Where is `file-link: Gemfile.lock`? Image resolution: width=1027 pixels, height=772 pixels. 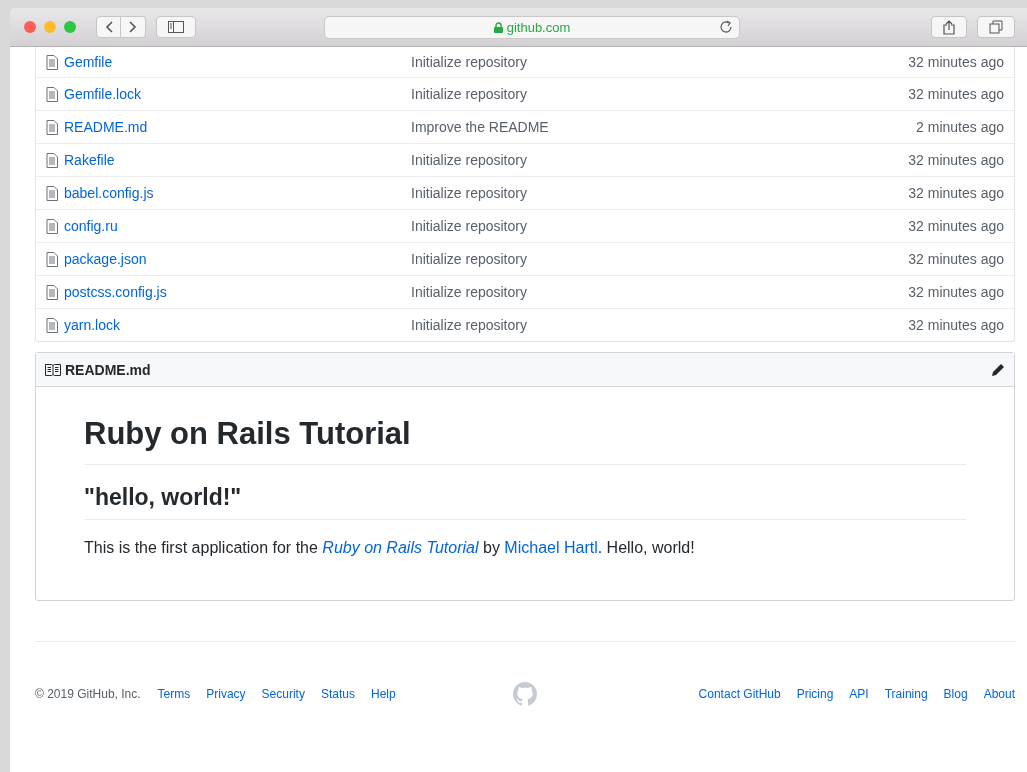 file-link: Gemfile.lock is located at coordinates (103, 94).